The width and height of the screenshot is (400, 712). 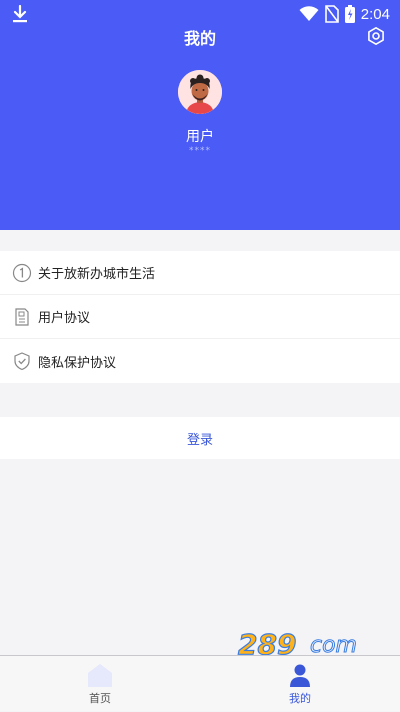 I want to click on wifi-icon, so click(x=309, y=13).